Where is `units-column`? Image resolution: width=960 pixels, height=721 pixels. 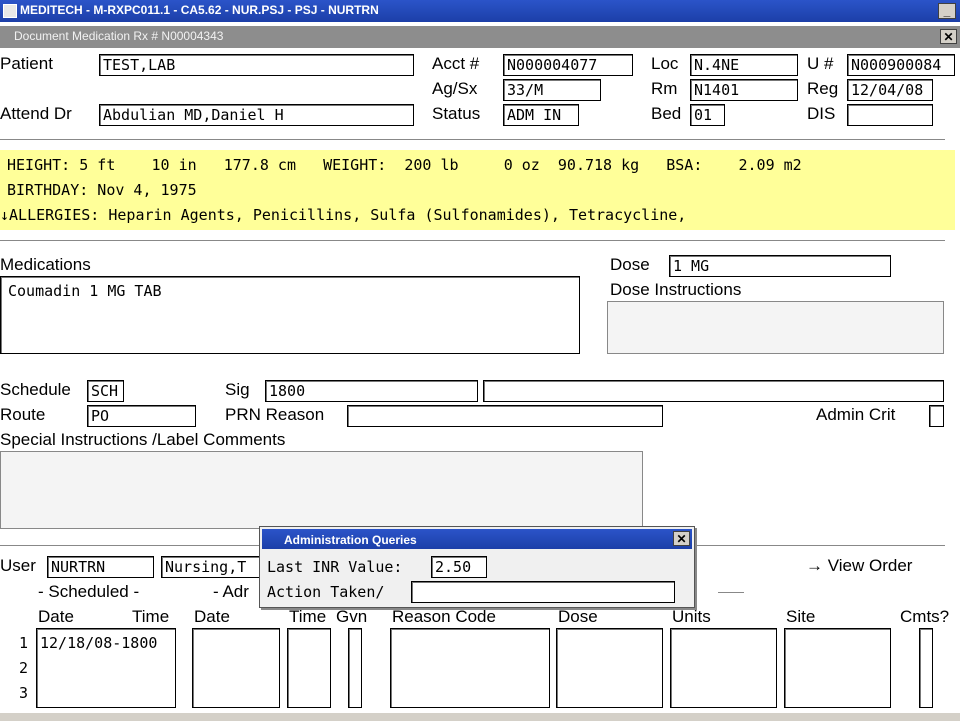
units-column is located at coordinates (723, 668).